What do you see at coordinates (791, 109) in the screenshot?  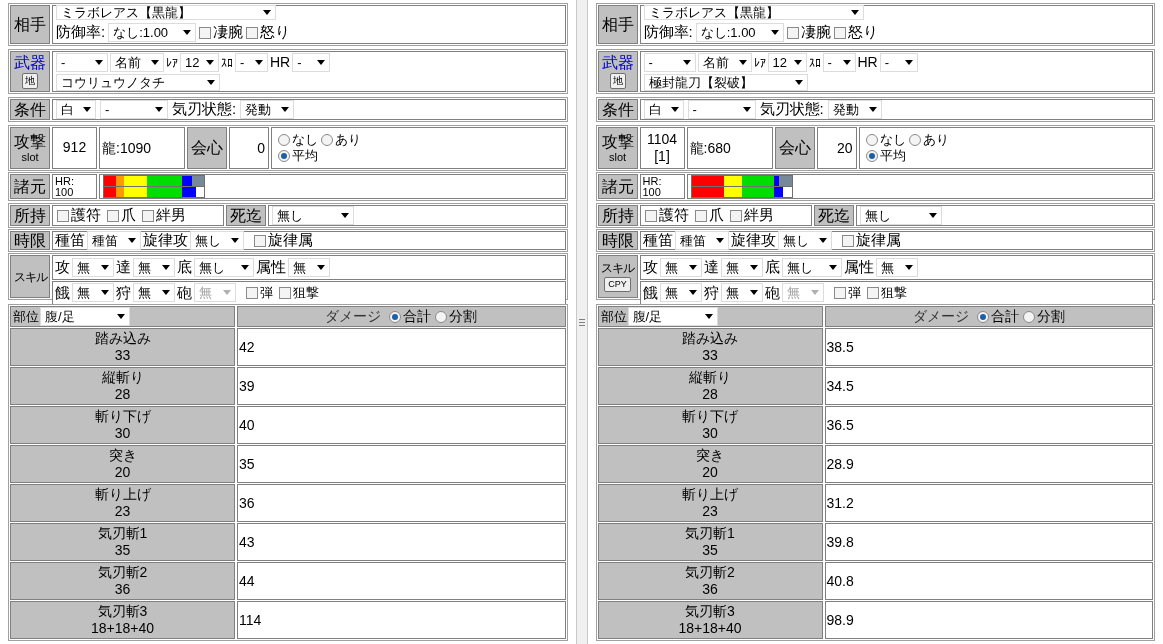 I see `label-text: 気刃状態:` at bounding box center [791, 109].